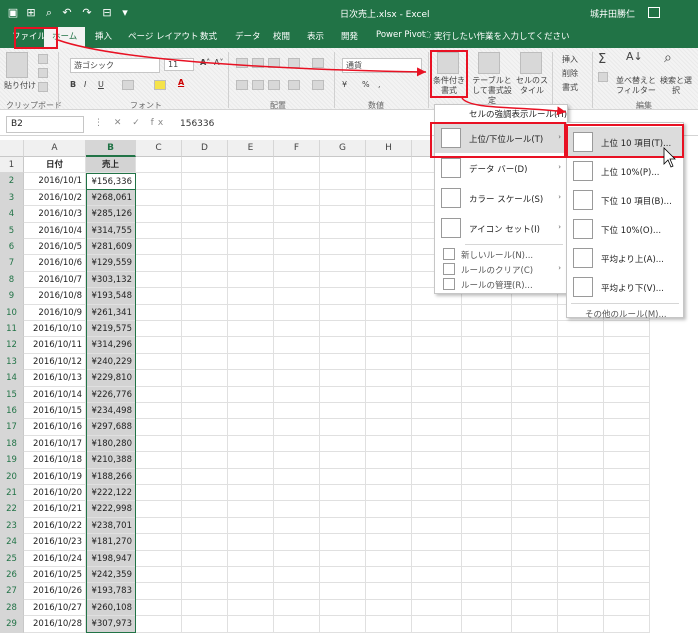 The width and height of the screenshot is (698, 640). What do you see at coordinates (55, 329) in the screenshot?
I see `cell-date: 2016/10/10` at bounding box center [55, 329].